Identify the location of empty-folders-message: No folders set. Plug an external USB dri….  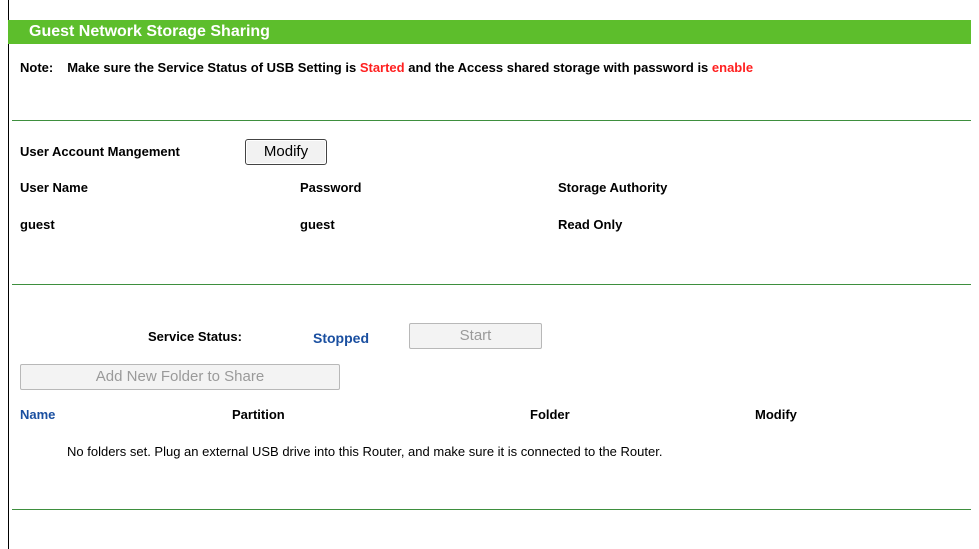
(365, 451).